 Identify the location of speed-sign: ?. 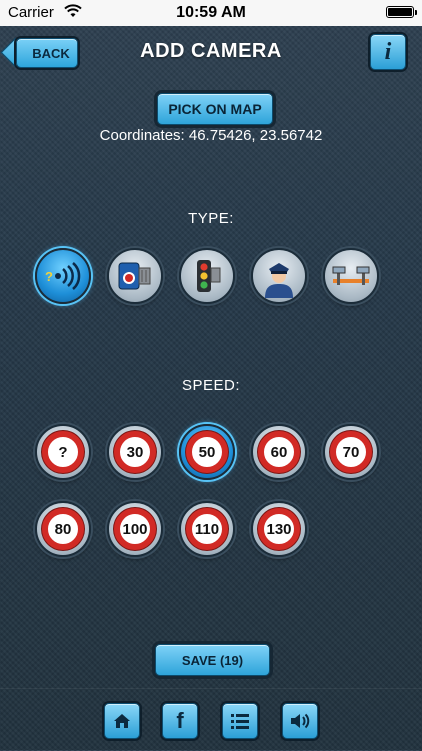
(63, 452).